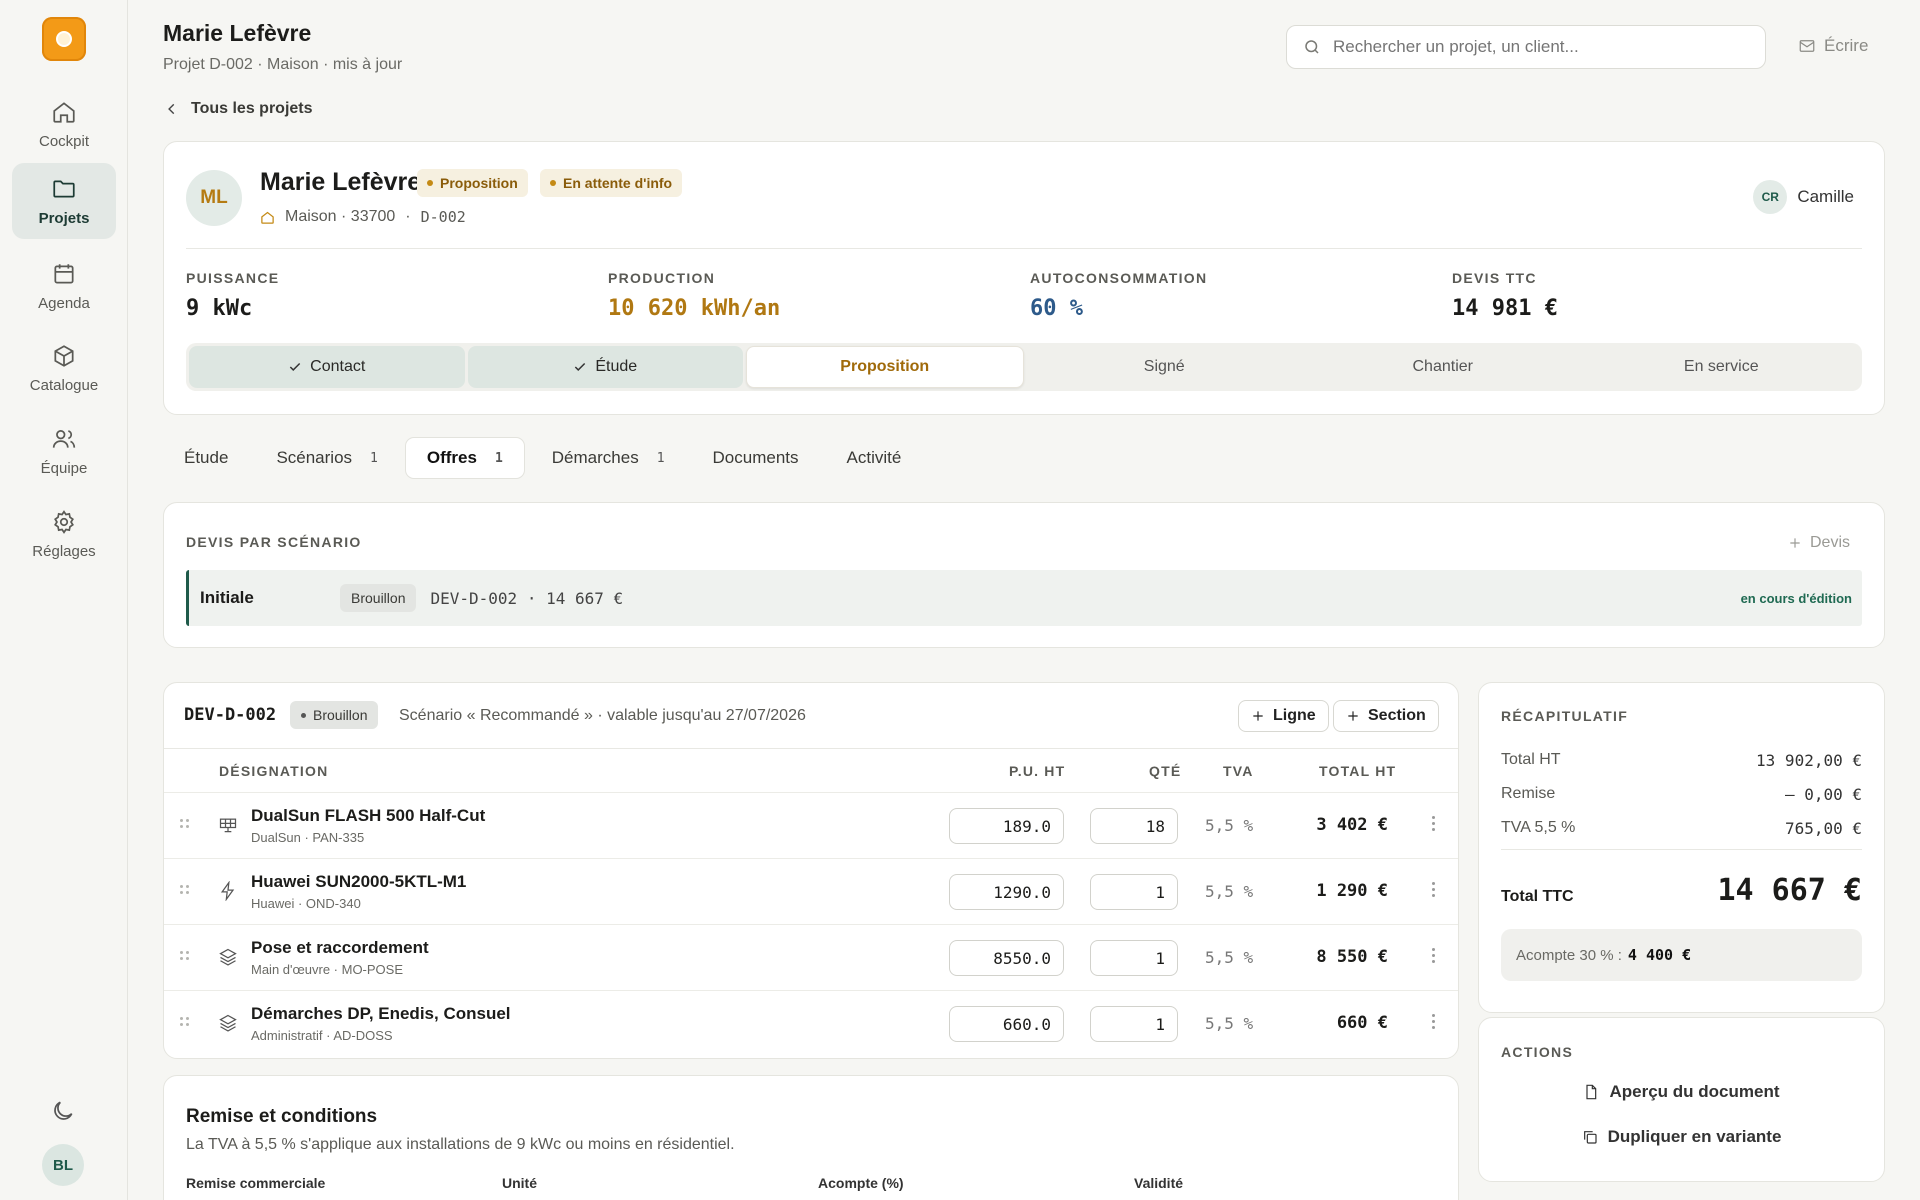  Describe the element at coordinates (1694, 1091) in the screenshot. I see `preview-label: Aperçu du document` at that location.